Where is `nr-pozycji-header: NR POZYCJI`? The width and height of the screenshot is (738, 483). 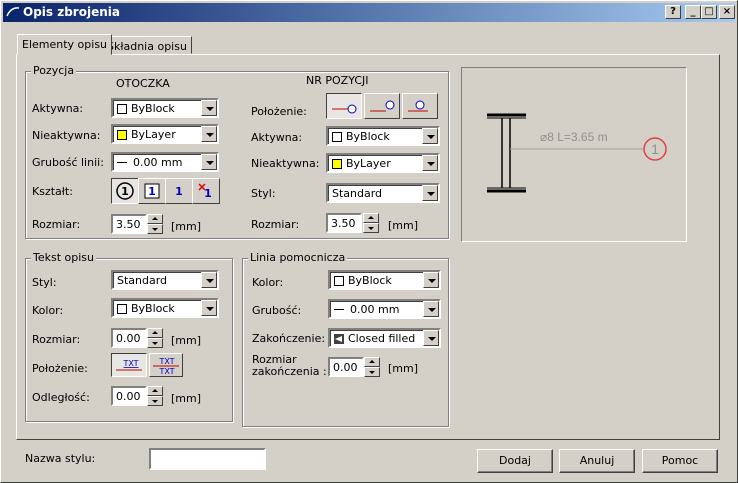 nr-pozycji-header: NR POZYCJI is located at coordinates (337, 80).